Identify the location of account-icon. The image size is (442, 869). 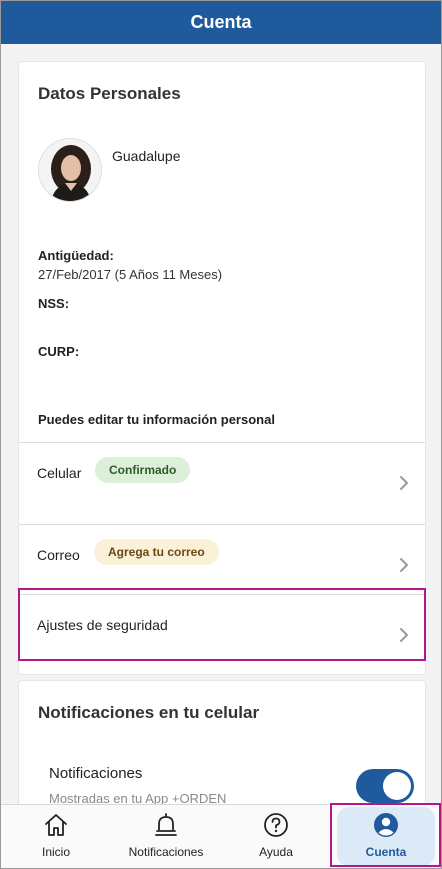
(386, 825).